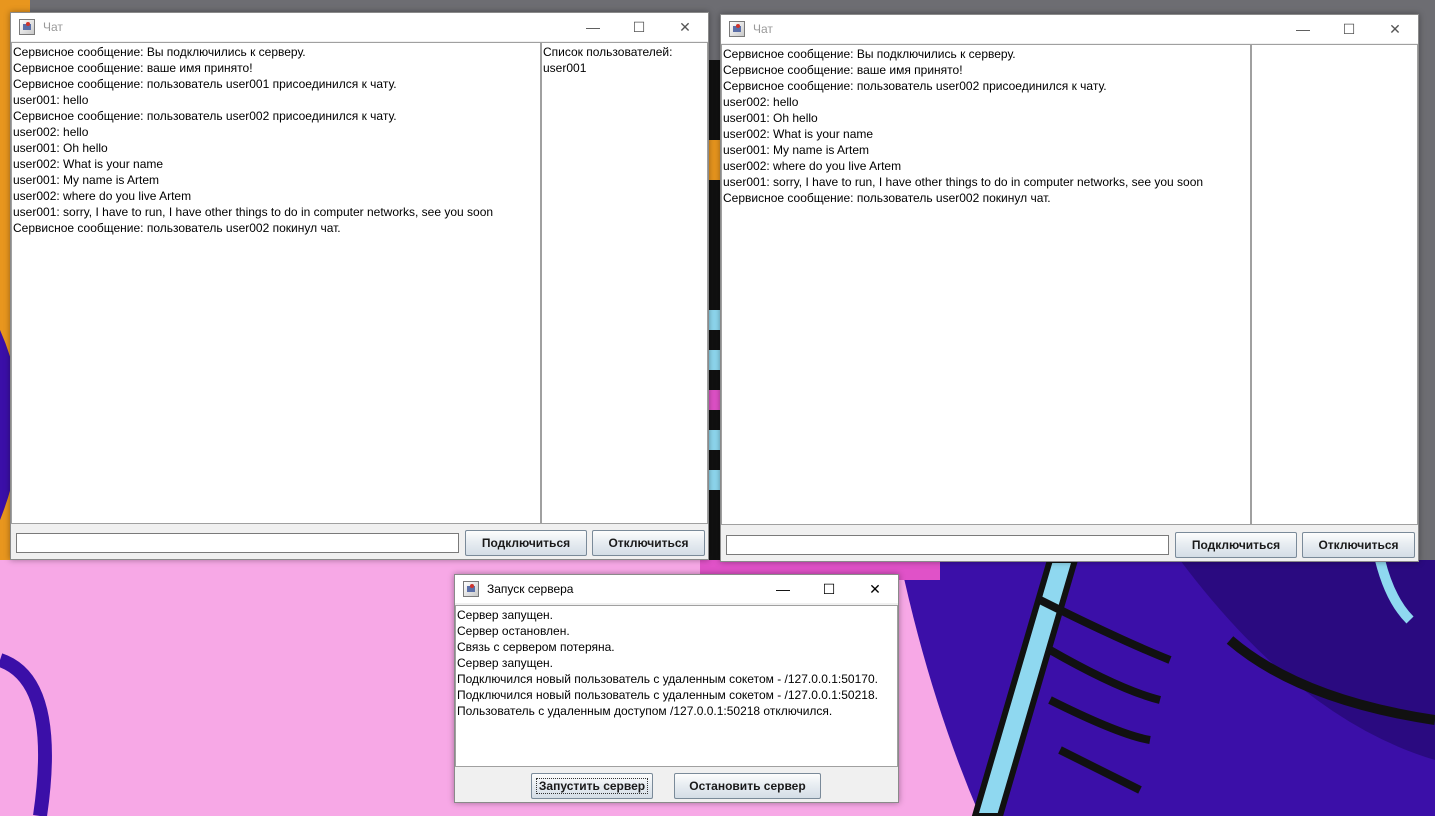  Describe the element at coordinates (1334, 284) in the screenshot. I see `users-list` at that location.